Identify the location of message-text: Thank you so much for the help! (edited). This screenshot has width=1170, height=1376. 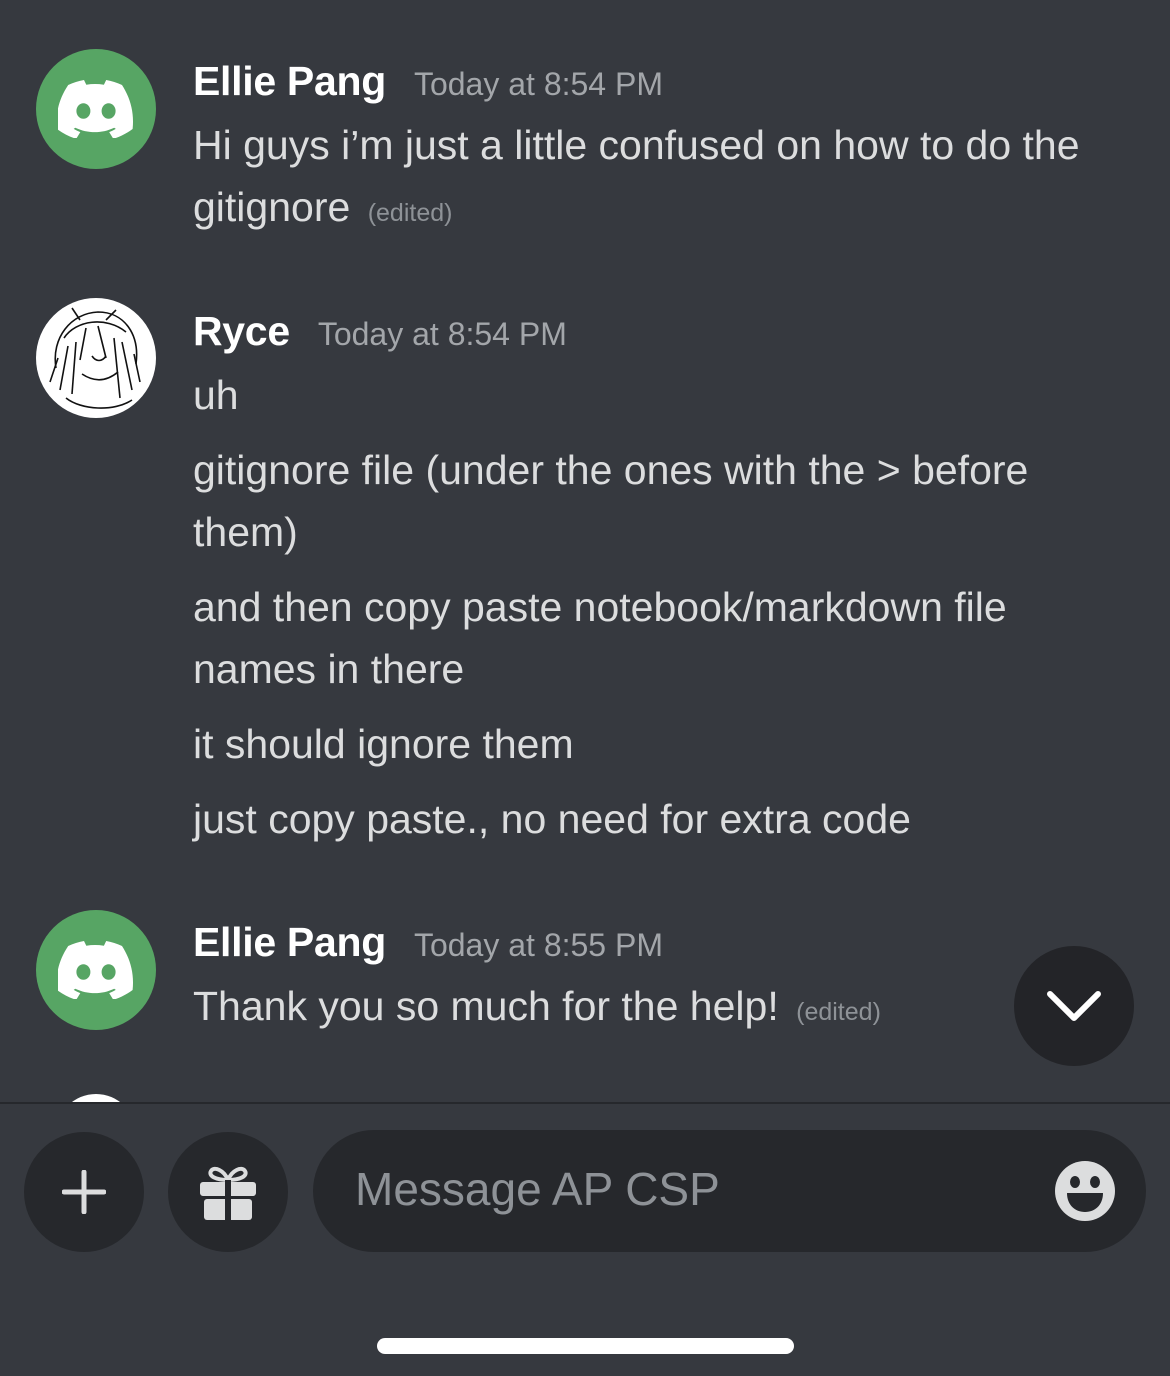
(661, 1009).